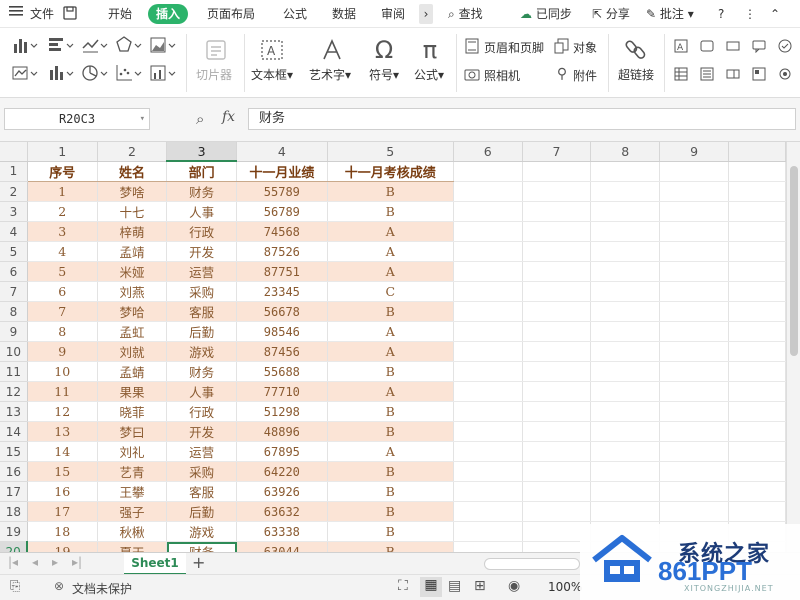 This screenshot has height=600, width=800. I want to click on textbox-label: 文本框▾, so click(272, 74).